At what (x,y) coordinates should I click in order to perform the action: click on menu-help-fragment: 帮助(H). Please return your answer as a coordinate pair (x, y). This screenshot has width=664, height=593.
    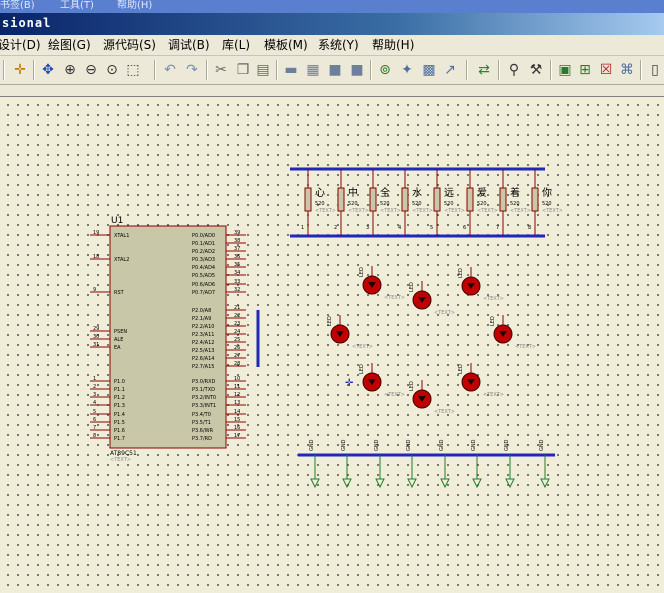
    Looking at the image, I should click on (134, 6).